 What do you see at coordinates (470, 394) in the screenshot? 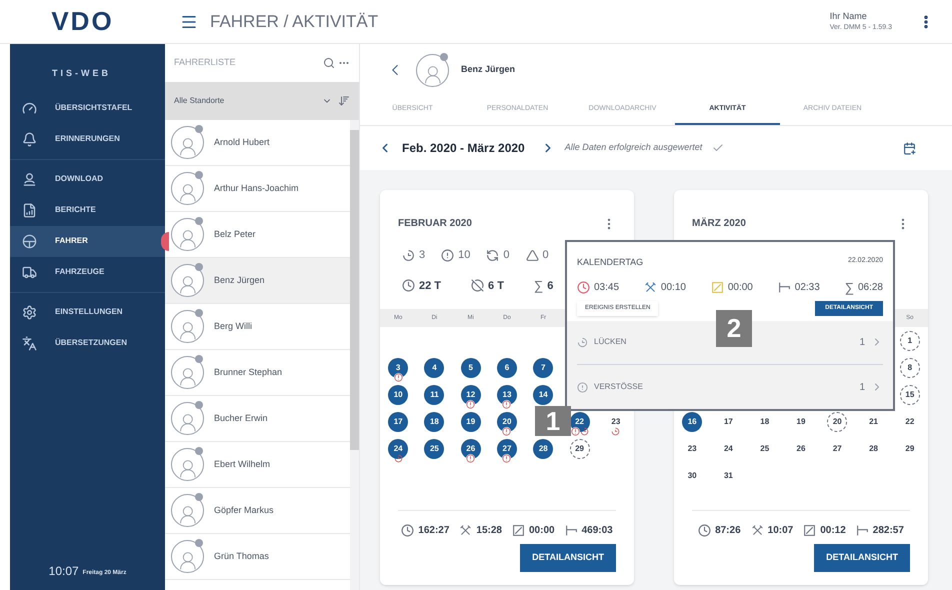
I see `calendar-day: 12` at bounding box center [470, 394].